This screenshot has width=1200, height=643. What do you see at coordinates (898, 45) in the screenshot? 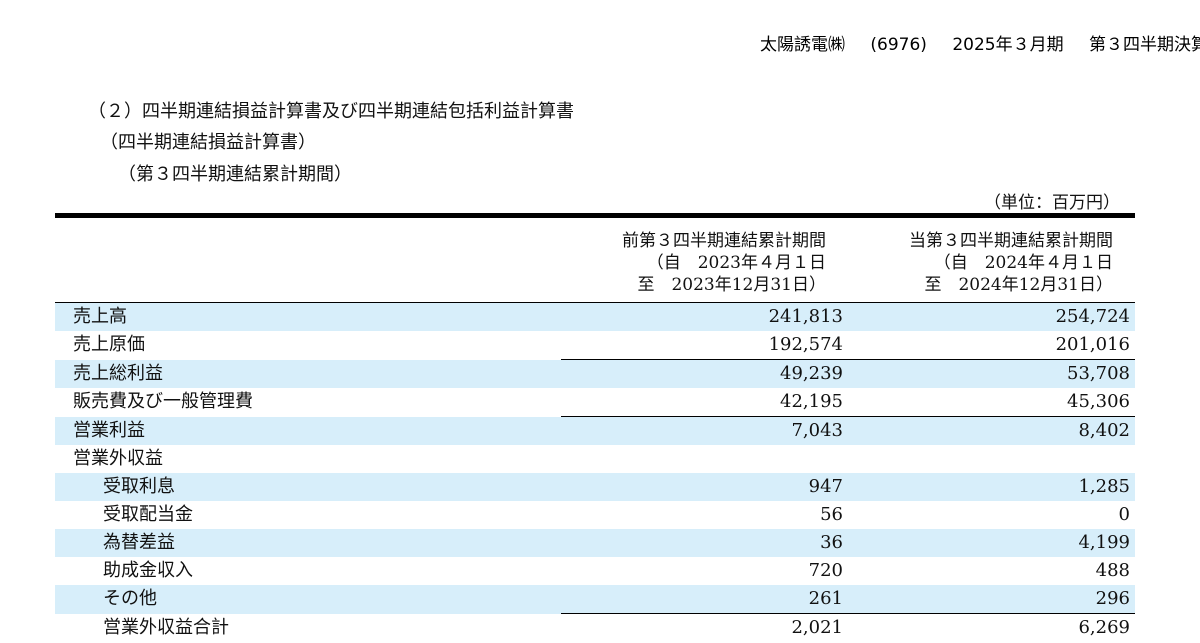
I see `securities-code: (6976)` at bounding box center [898, 45].